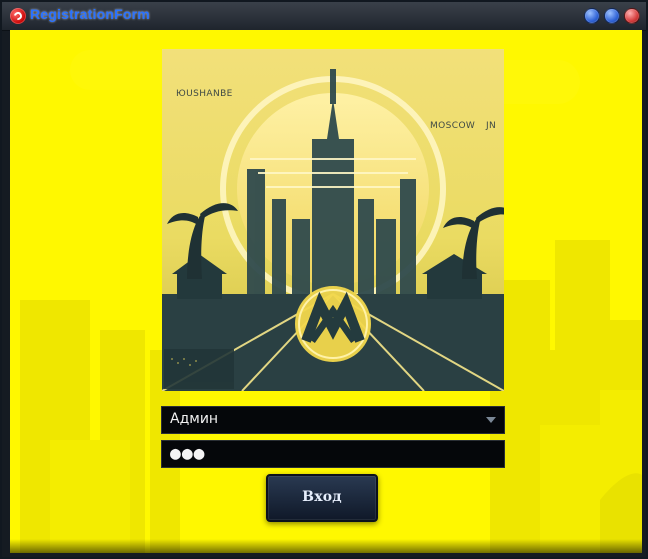  I want to click on app-icon, so click(18, 16).